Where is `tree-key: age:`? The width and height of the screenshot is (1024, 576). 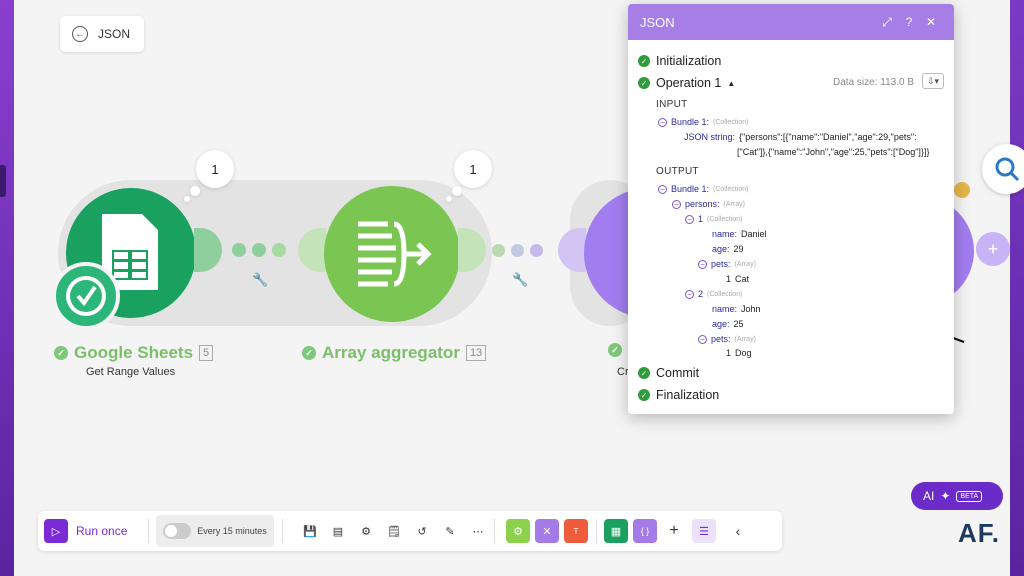 tree-key: age: is located at coordinates (721, 324).